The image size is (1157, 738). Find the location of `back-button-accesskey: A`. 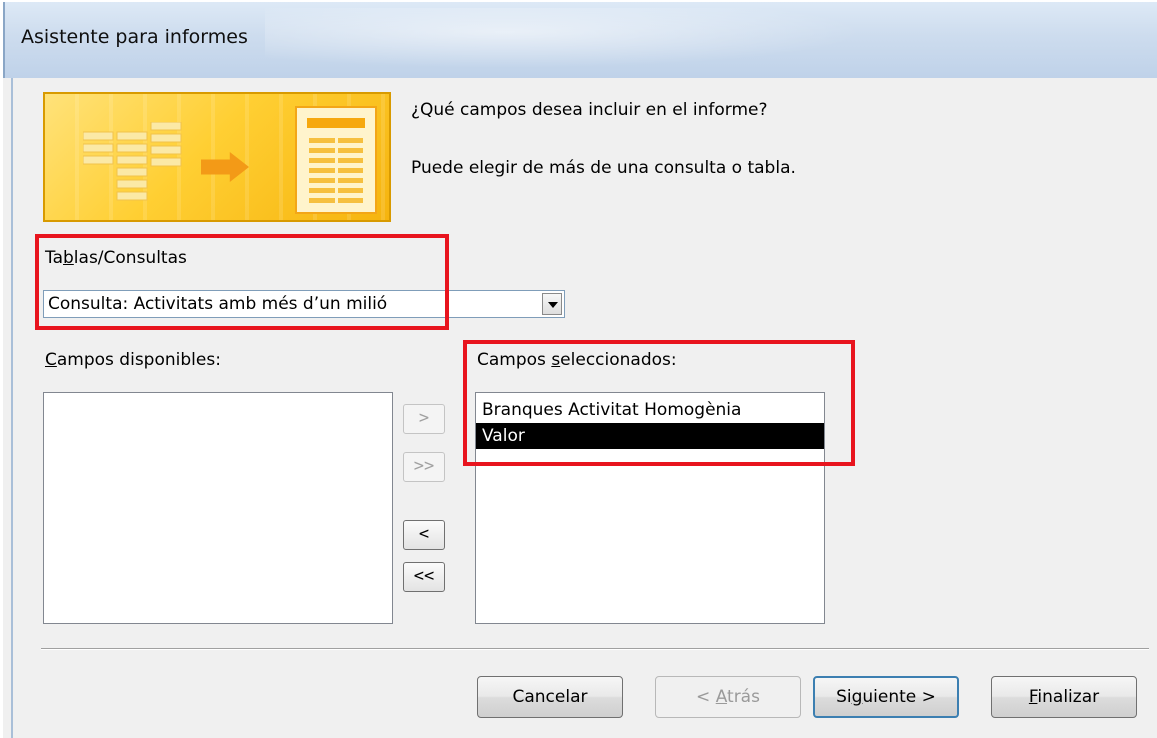

back-button-accesskey: A is located at coordinates (721, 697).